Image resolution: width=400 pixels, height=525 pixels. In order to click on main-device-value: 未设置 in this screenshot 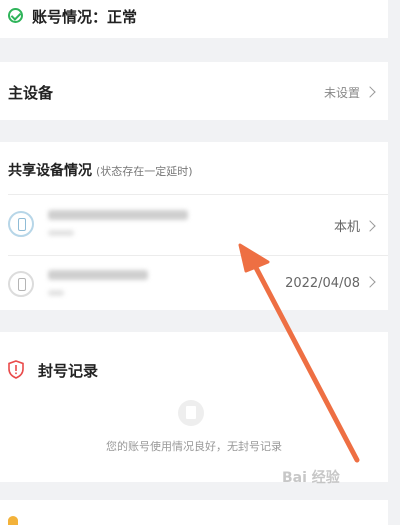, I will do `click(350, 92)`.